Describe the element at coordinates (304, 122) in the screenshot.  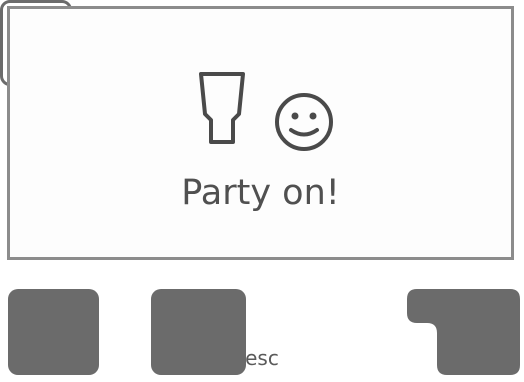
I see `smiley-icon` at that location.